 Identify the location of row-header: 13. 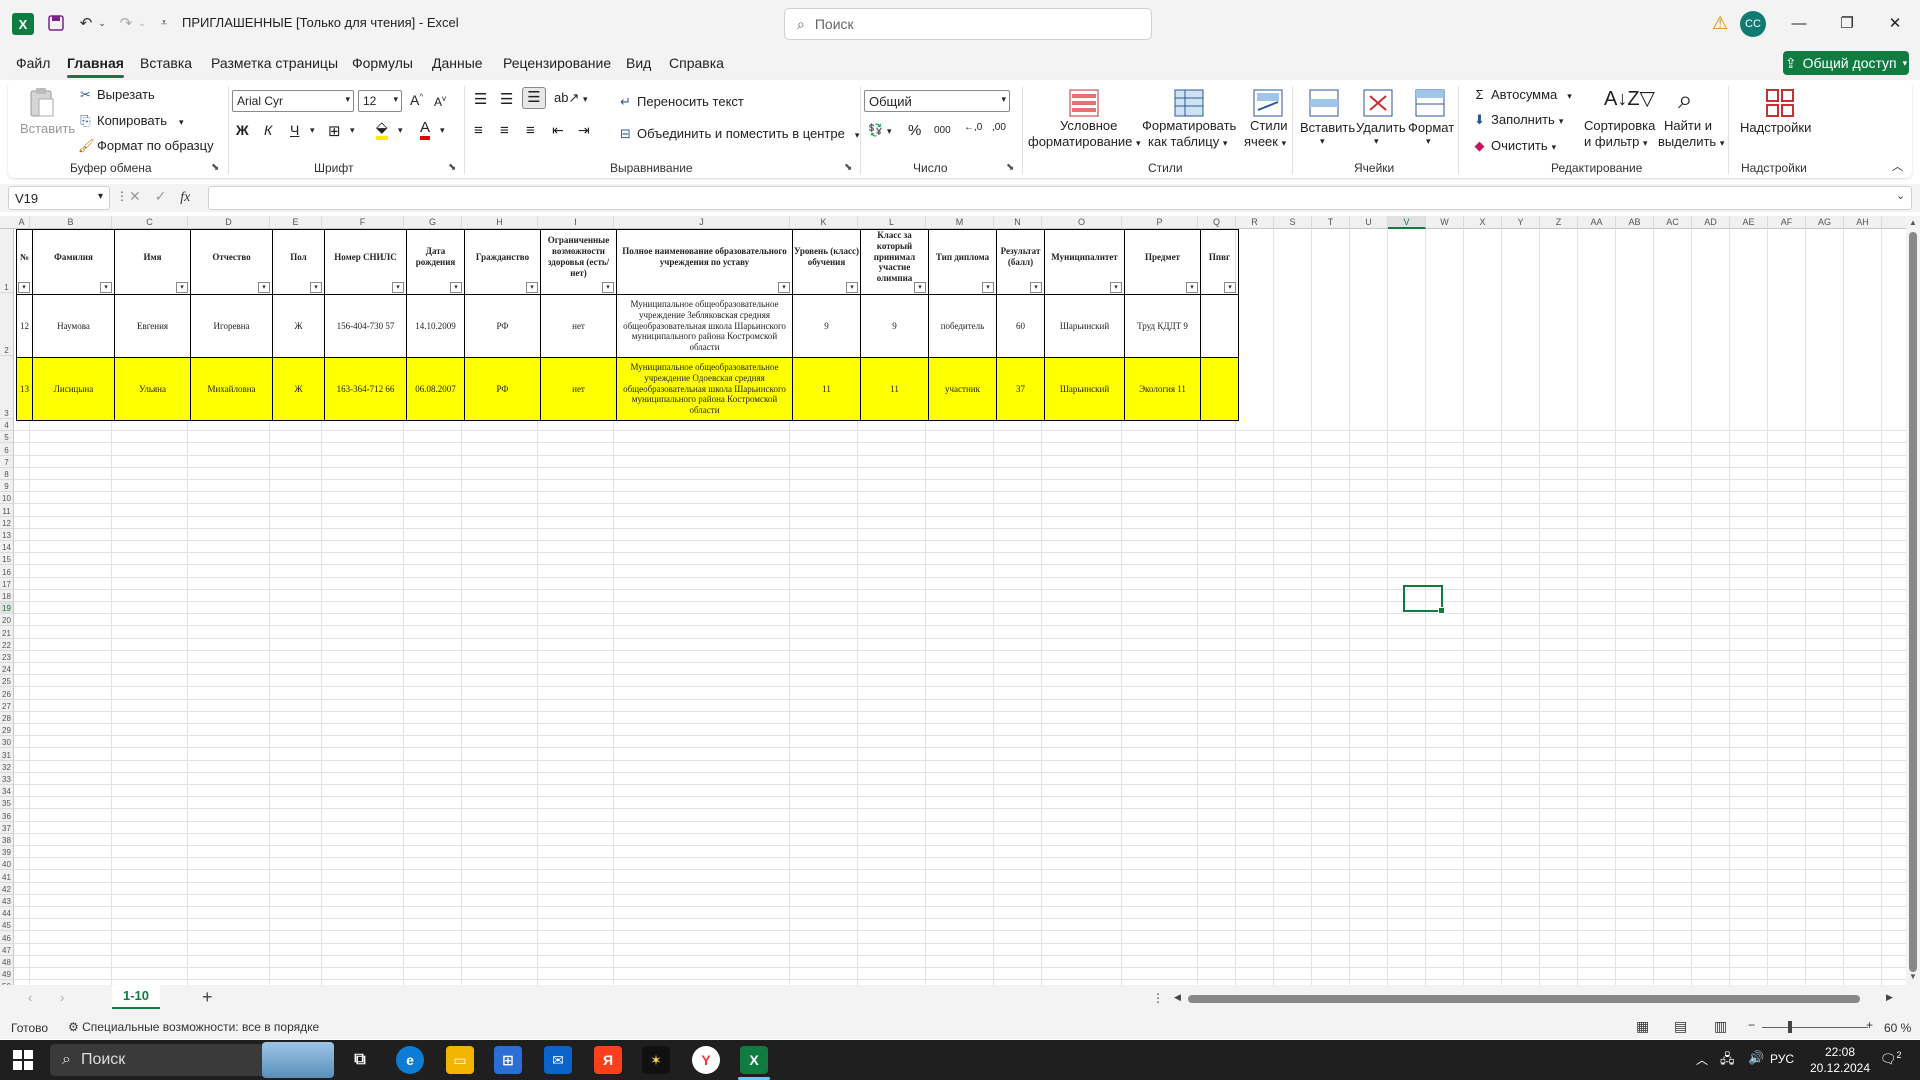
(7, 534).